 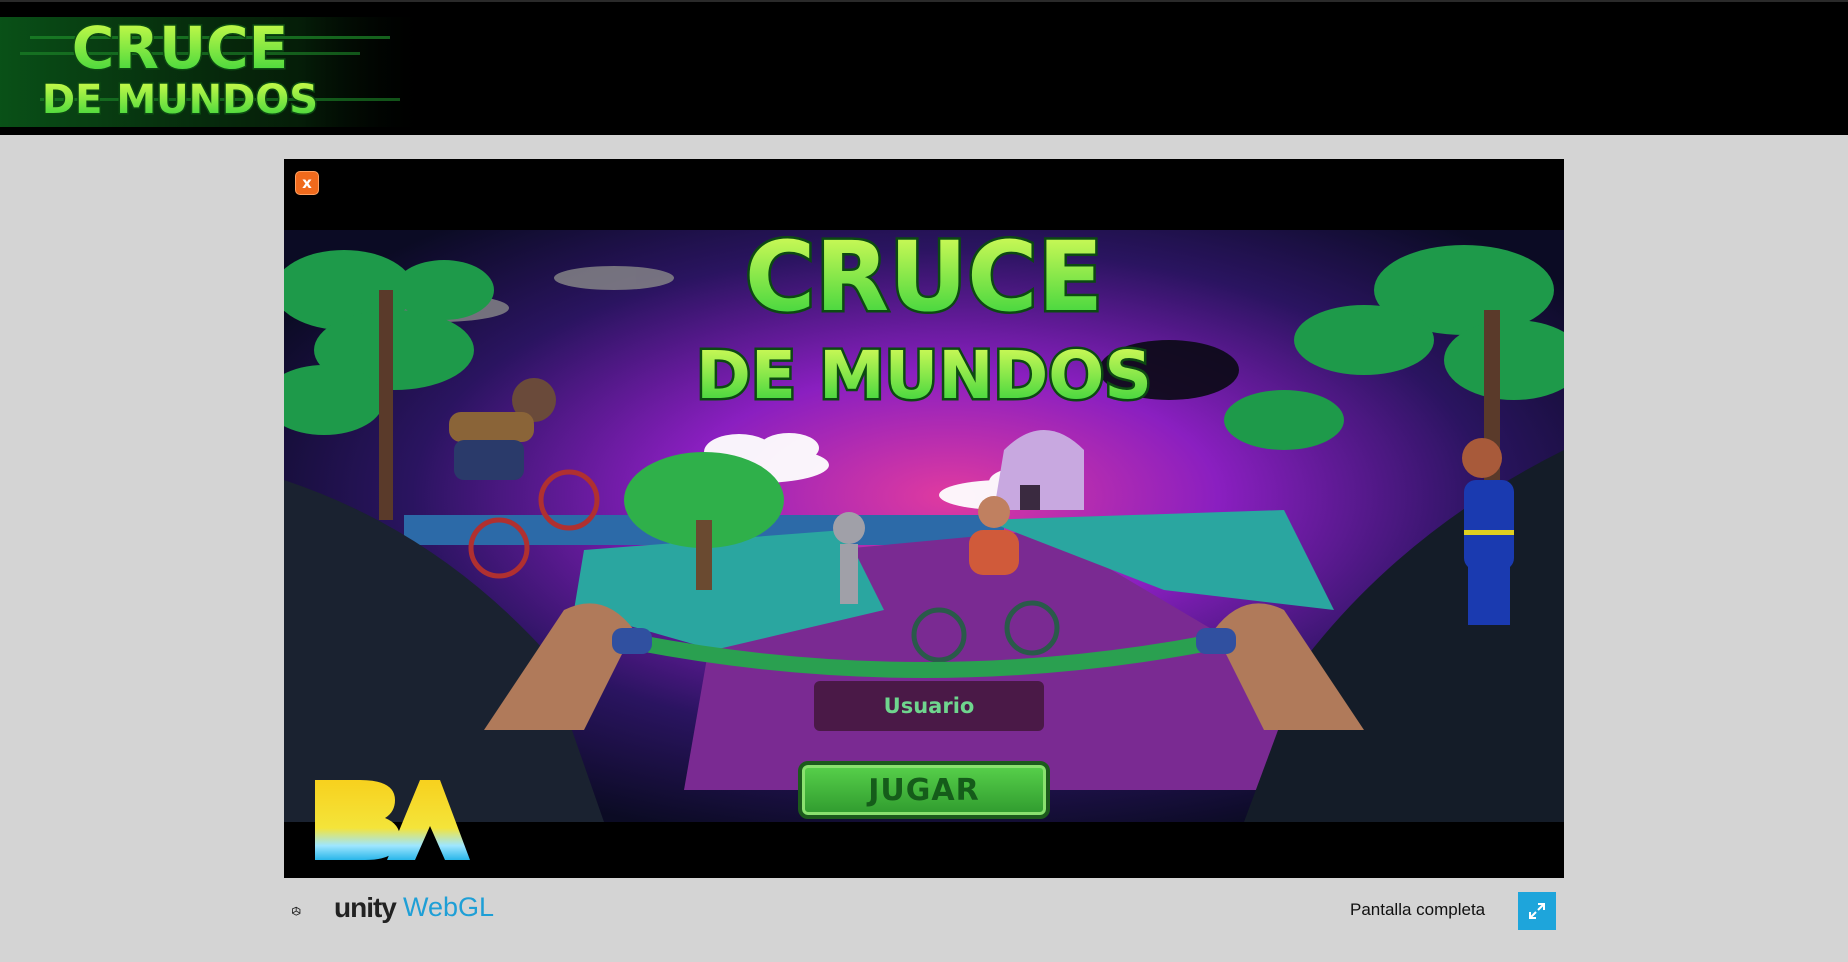 I want to click on header-logo-line2: DE MUNDOS, so click(x=180, y=100).